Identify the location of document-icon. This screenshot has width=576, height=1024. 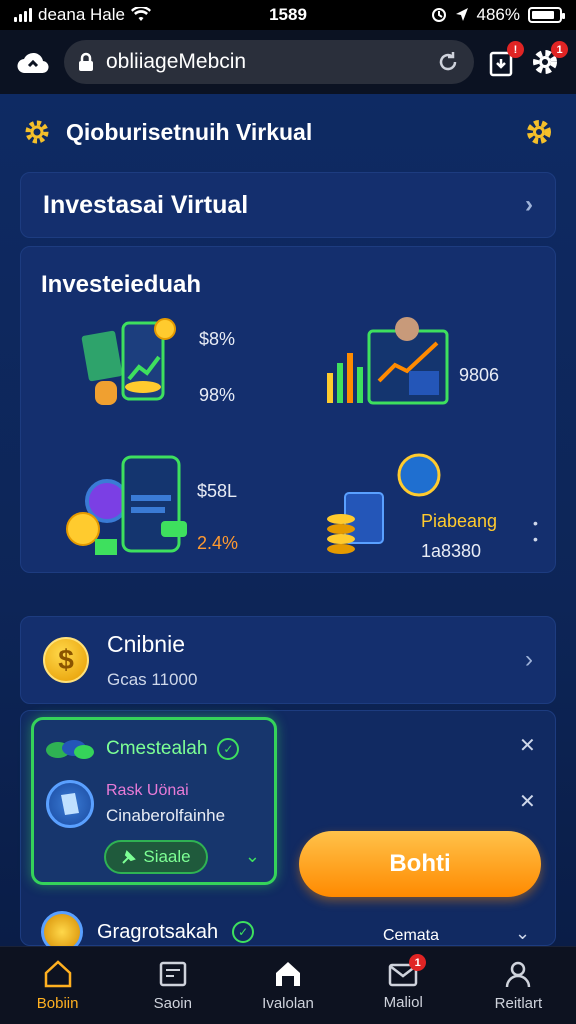
(70, 804).